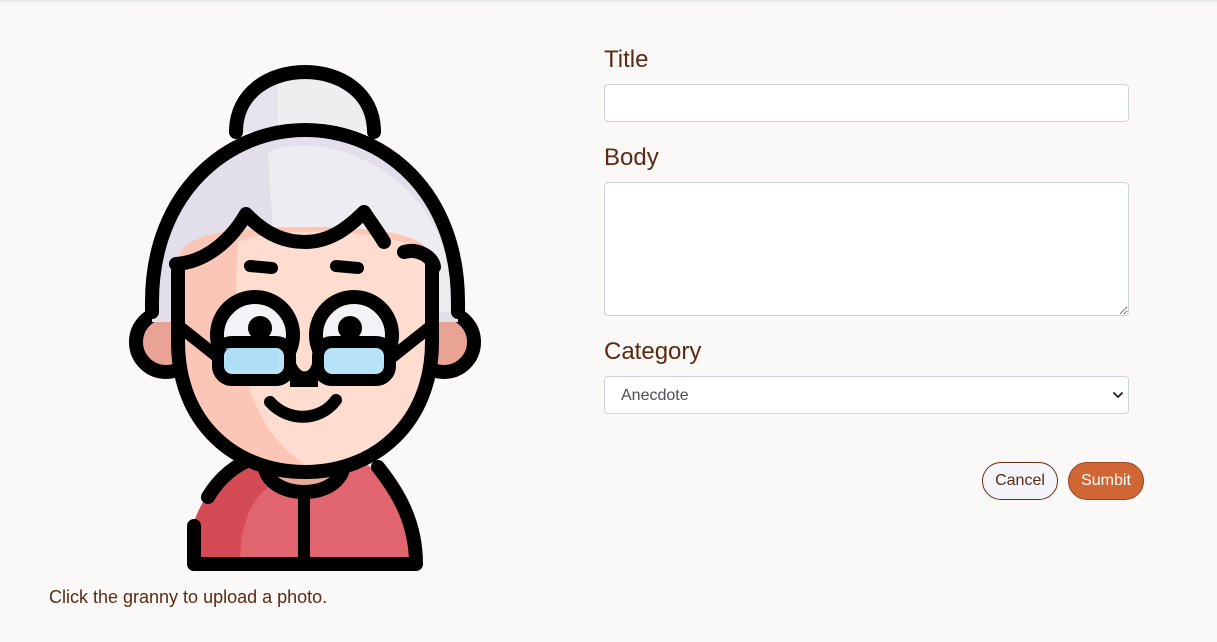  What do you see at coordinates (866, 249) in the screenshot?
I see `body-textarea` at bounding box center [866, 249].